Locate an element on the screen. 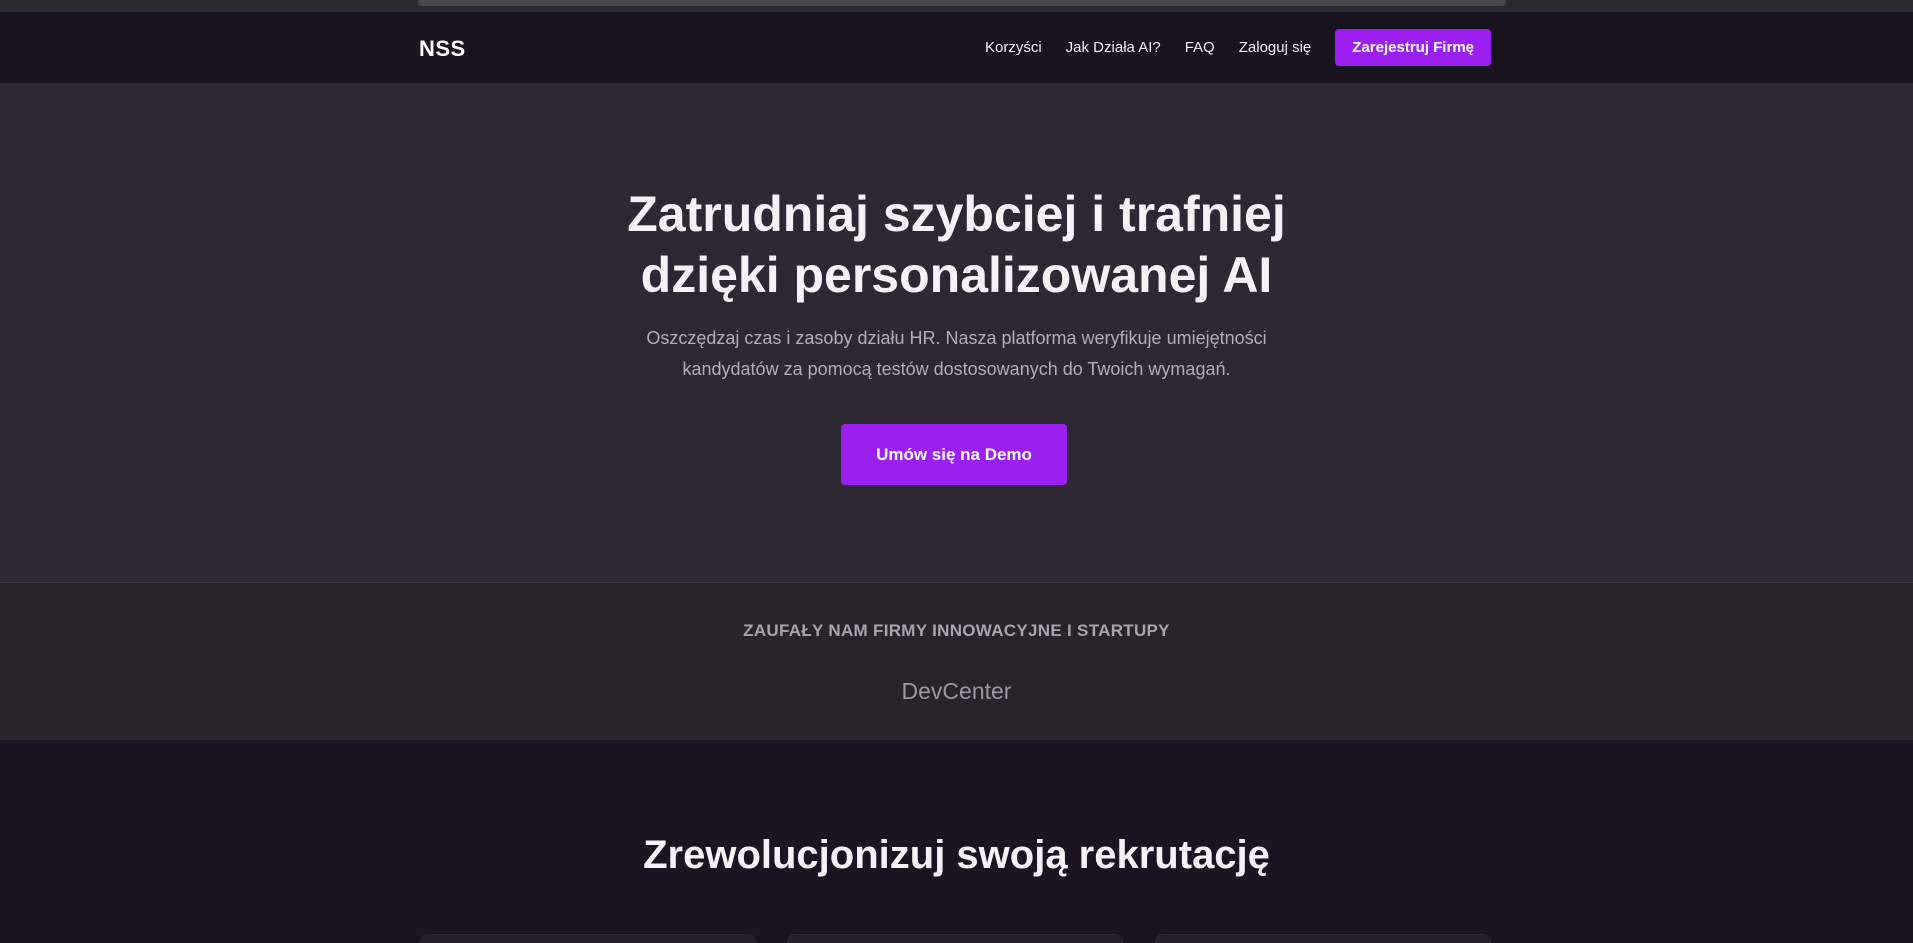 This screenshot has width=1913, height=943. site-logo: NSS is located at coordinates (442, 49).